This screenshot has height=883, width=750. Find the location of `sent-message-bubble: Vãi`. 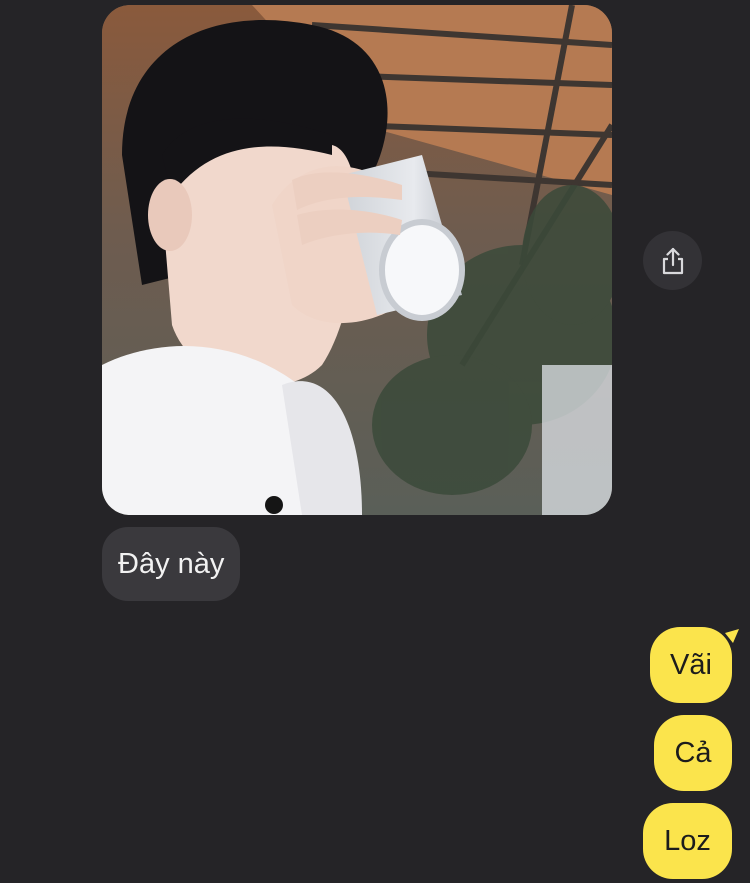

sent-message-bubble: Vãi is located at coordinates (694, 665).